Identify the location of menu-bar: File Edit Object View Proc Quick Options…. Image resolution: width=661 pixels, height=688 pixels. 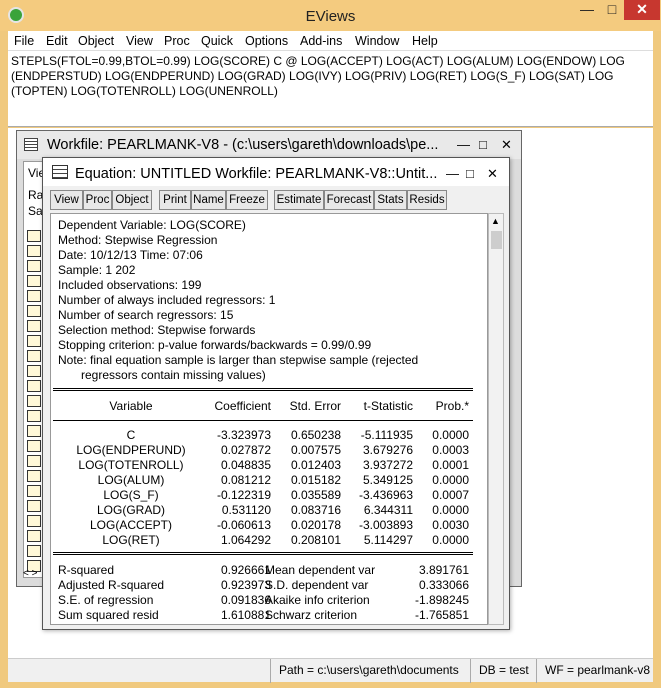
(330, 41).